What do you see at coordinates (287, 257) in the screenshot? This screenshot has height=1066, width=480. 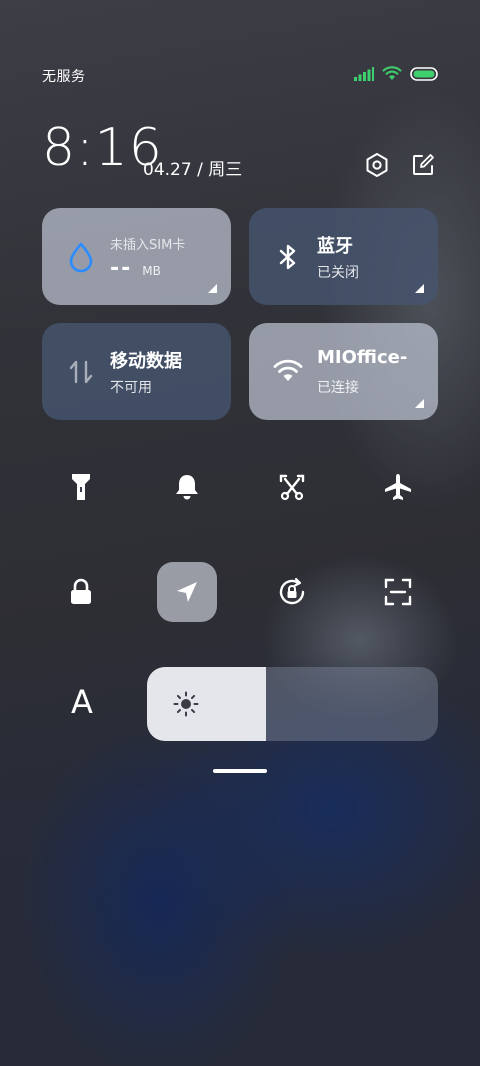 I see `bluetooth-icon` at bounding box center [287, 257].